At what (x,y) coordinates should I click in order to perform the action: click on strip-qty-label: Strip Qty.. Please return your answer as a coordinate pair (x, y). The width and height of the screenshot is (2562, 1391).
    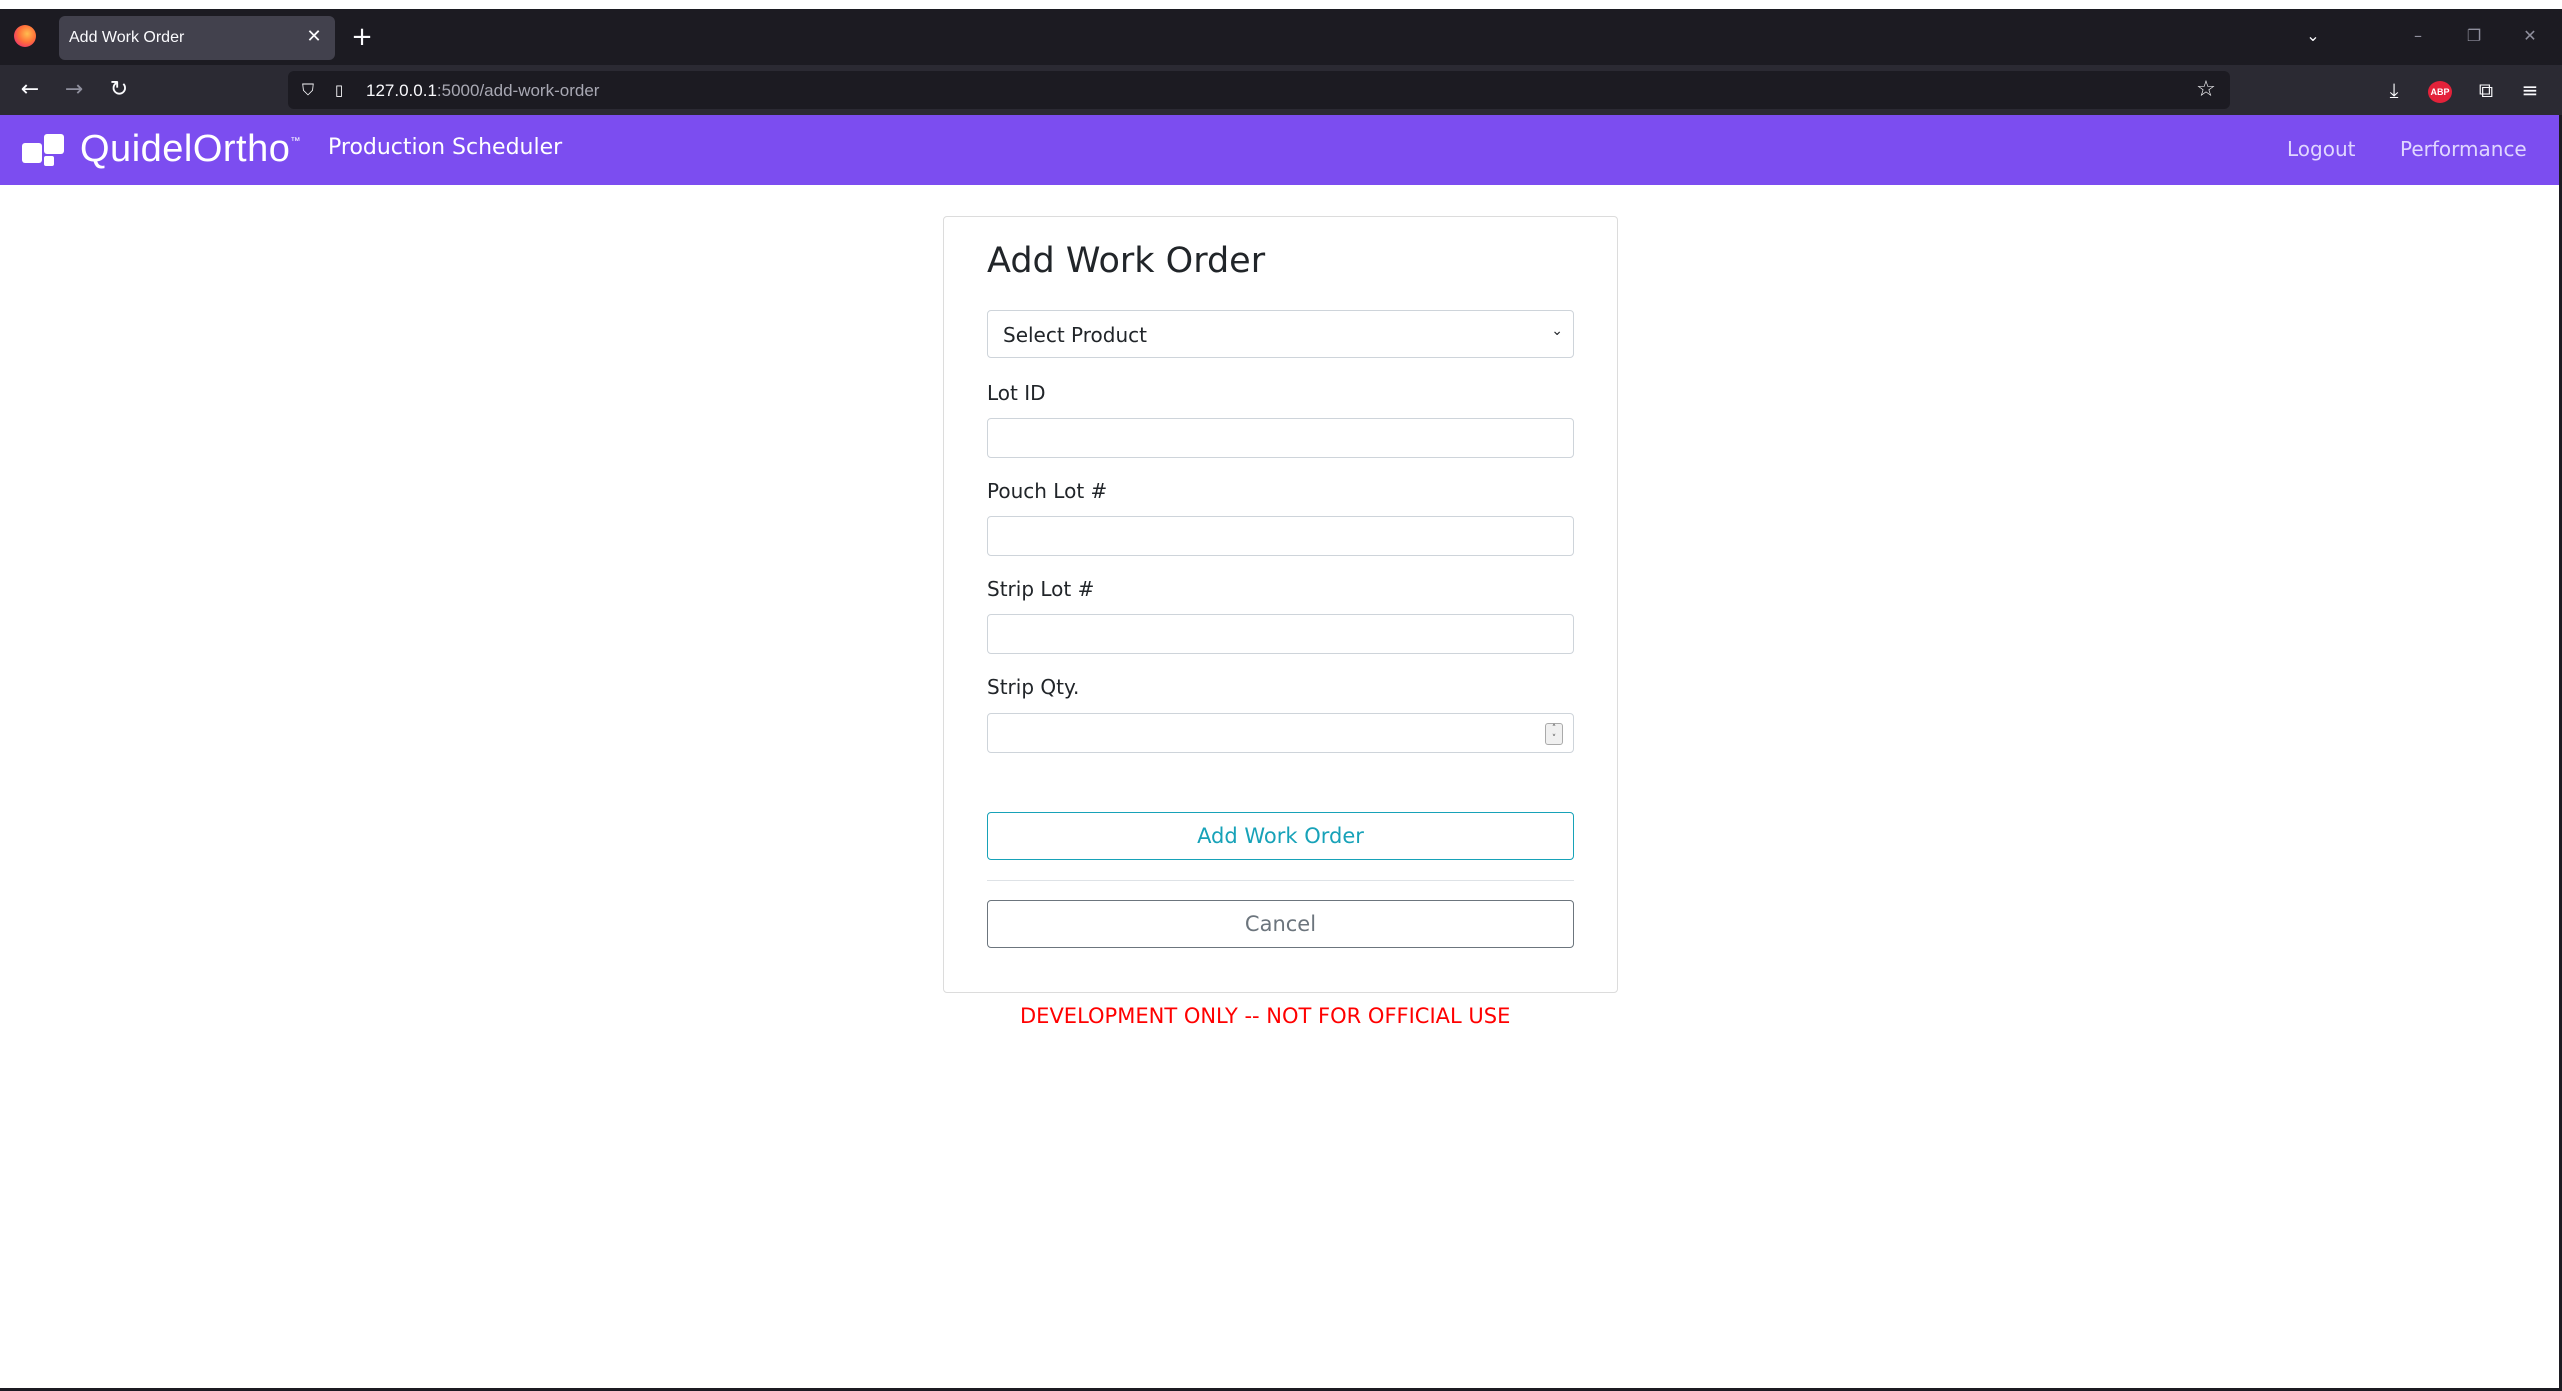
    Looking at the image, I should click on (1033, 687).